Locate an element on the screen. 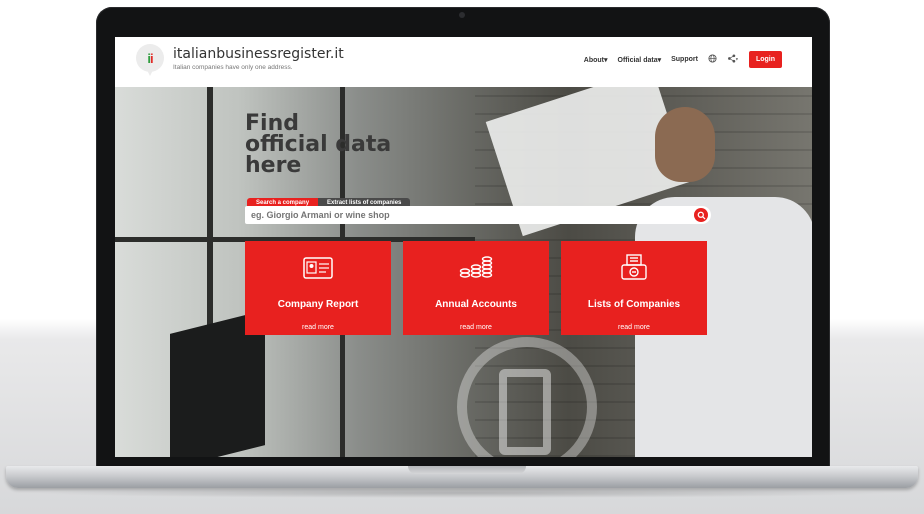  camera-dot is located at coordinates (462, 15).